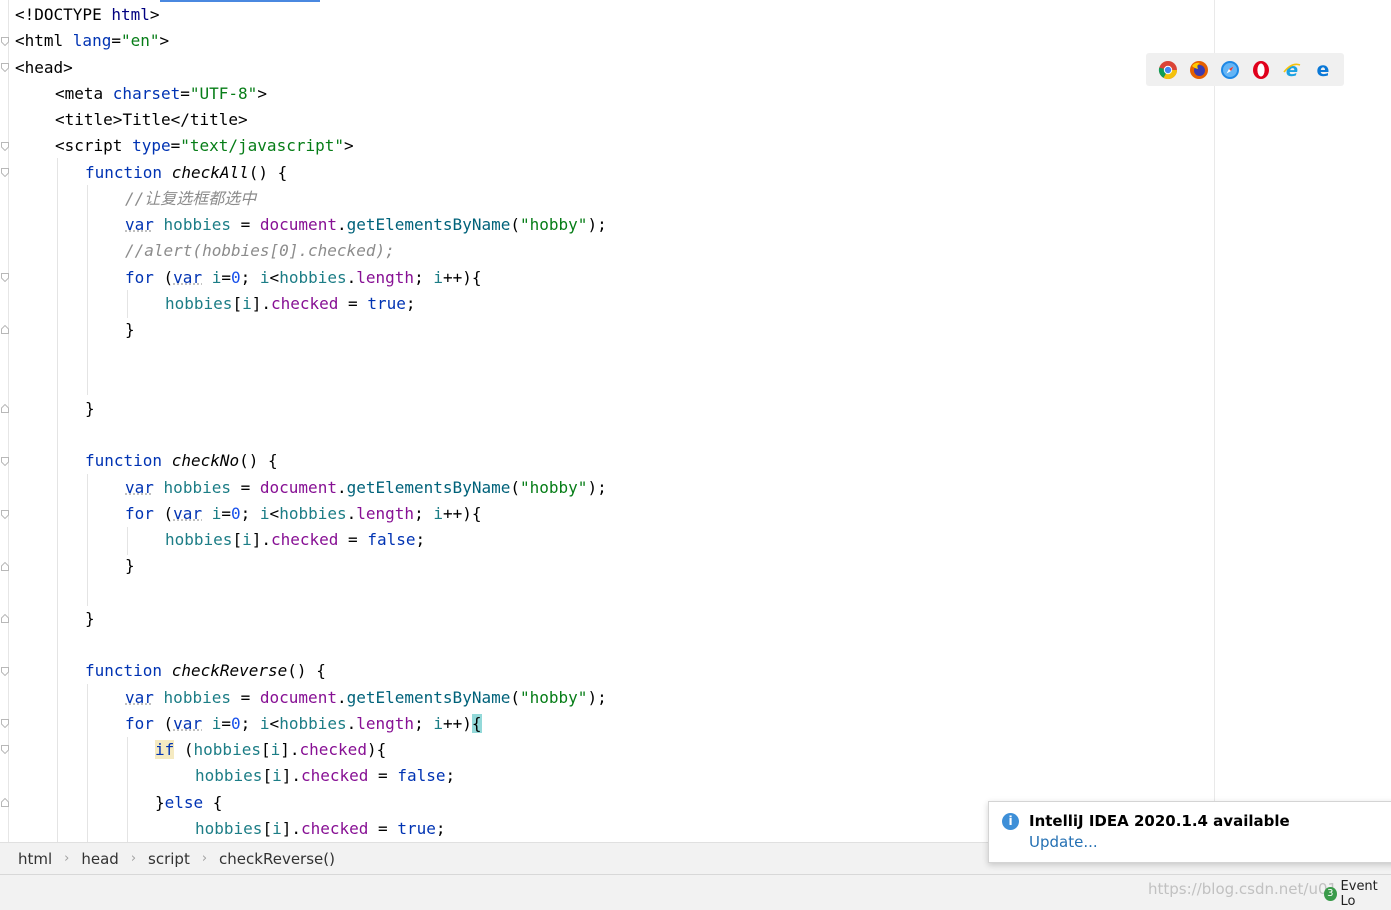  Describe the element at coordinates (146, 93) in the screenshot. I see `code-token: charset` at that location.